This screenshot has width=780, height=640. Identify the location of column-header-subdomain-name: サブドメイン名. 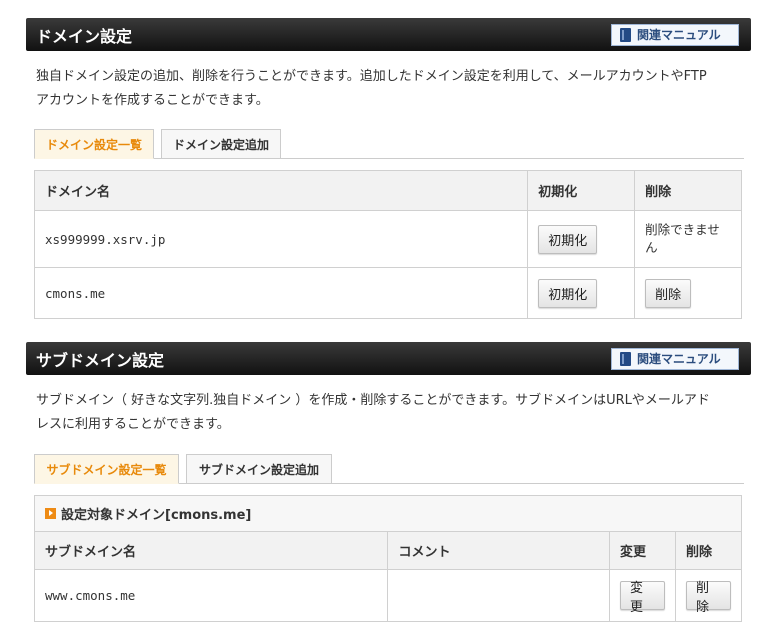
(211, 550).